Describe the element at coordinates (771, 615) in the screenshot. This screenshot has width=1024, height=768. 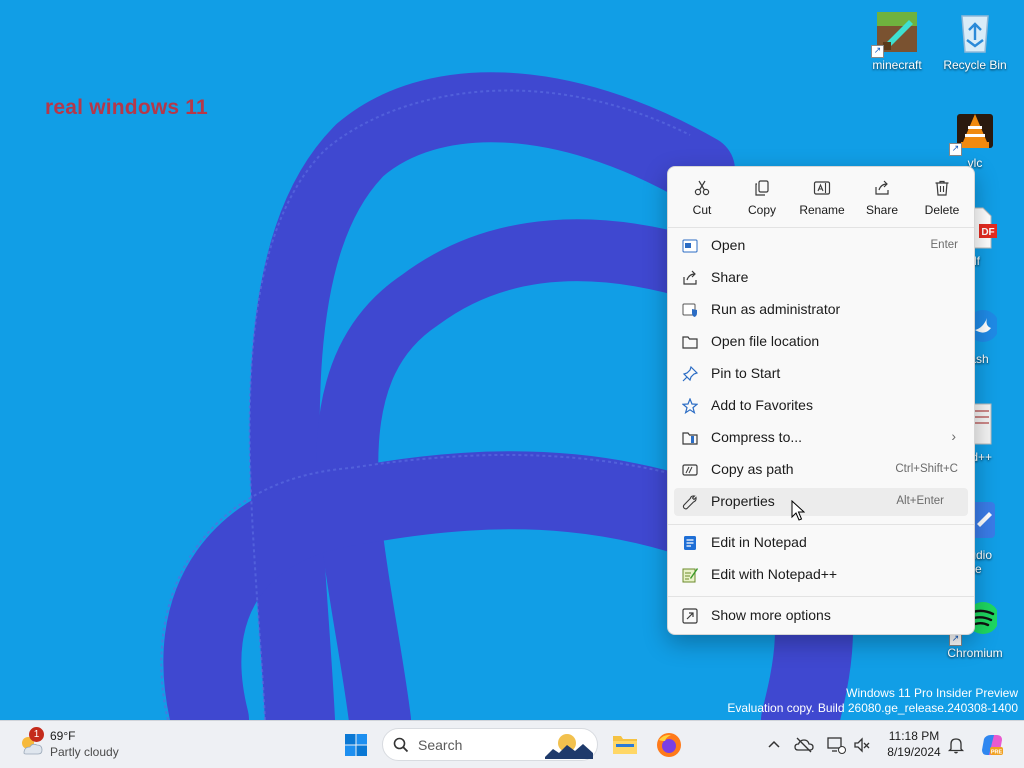
I see `menu-item-label: Show more options` at that location.